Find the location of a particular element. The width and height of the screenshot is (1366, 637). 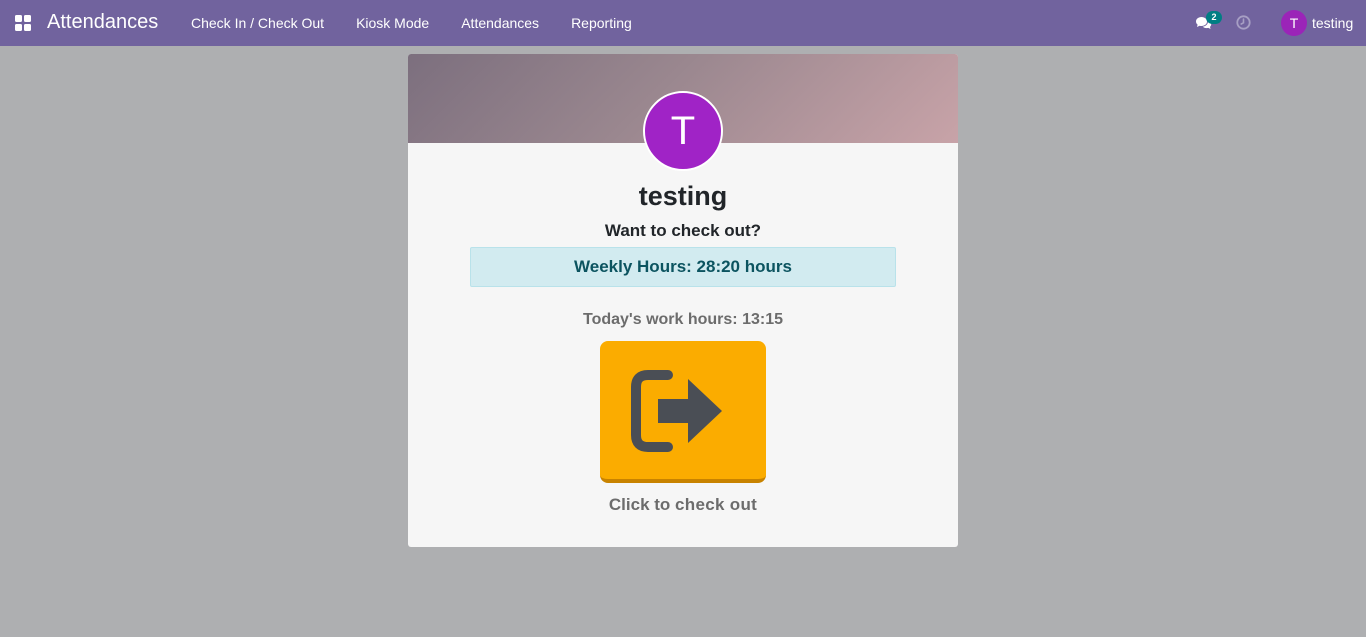

menu-item-kiosk-mode: Kiosk Mode is located at coordinates (392, 23).